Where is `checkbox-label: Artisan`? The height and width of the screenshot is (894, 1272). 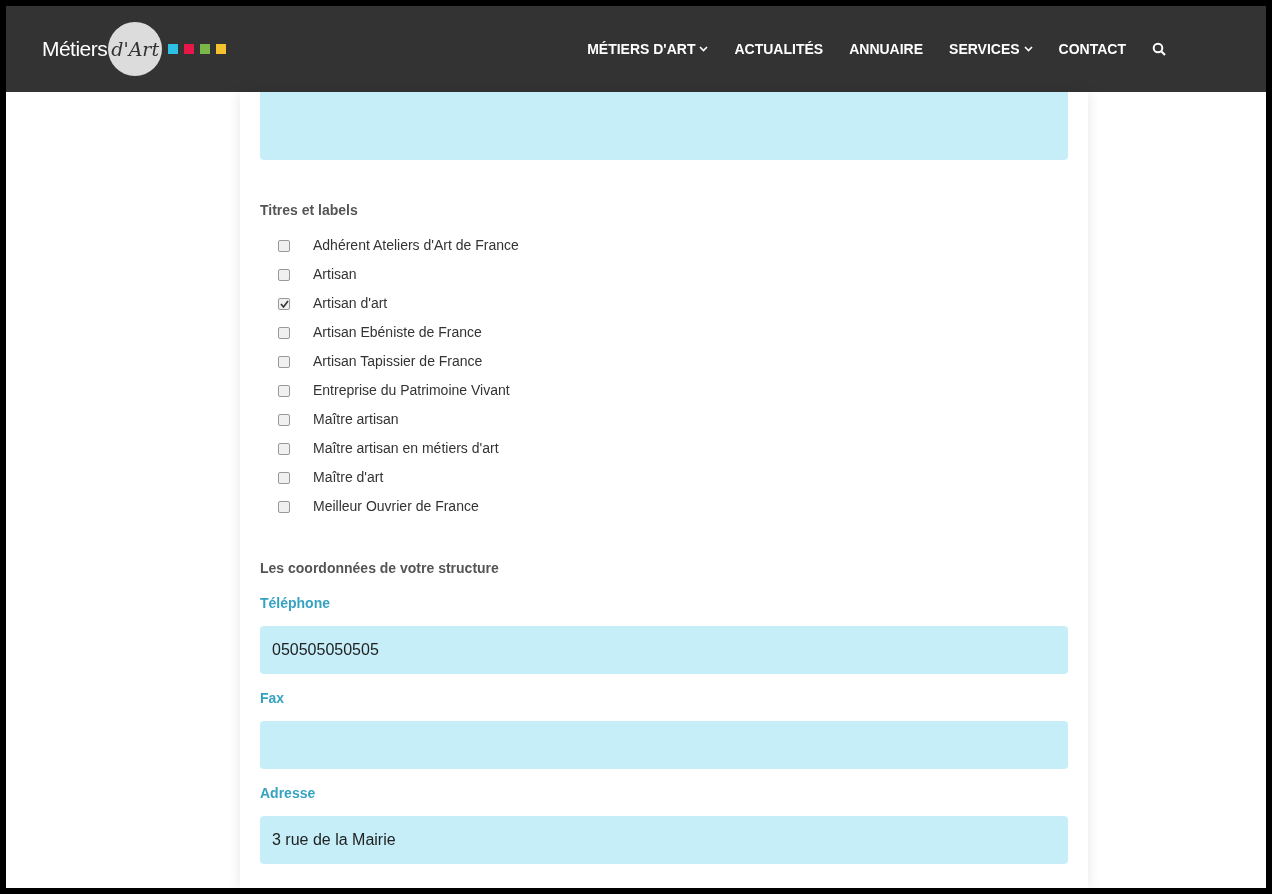
checkbox-label: Artisan is located at coordinates (335, 274).